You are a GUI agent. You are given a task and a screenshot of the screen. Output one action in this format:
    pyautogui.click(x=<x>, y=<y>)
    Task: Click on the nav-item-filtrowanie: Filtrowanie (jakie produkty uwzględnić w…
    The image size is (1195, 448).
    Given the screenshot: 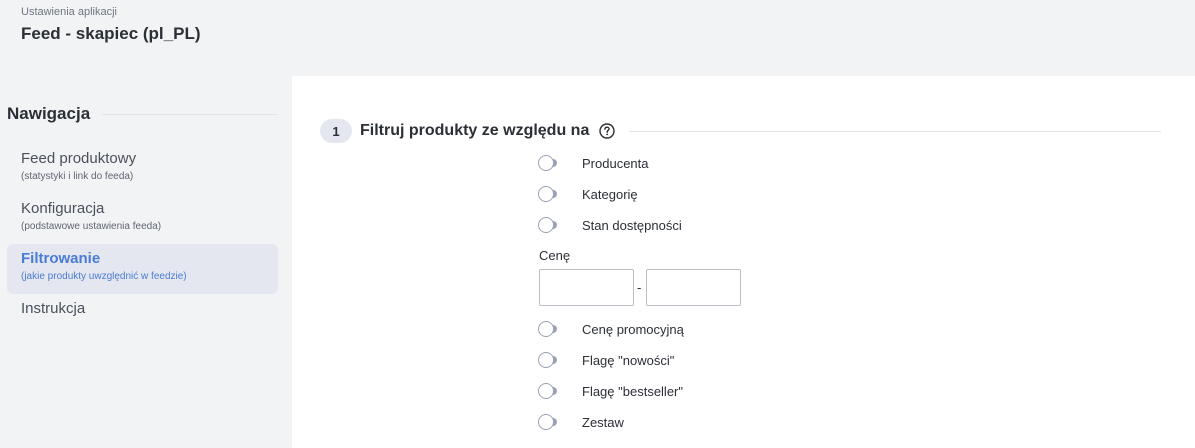 What is the action you would take?
    pyautogui.click(x=142, y=269)
    